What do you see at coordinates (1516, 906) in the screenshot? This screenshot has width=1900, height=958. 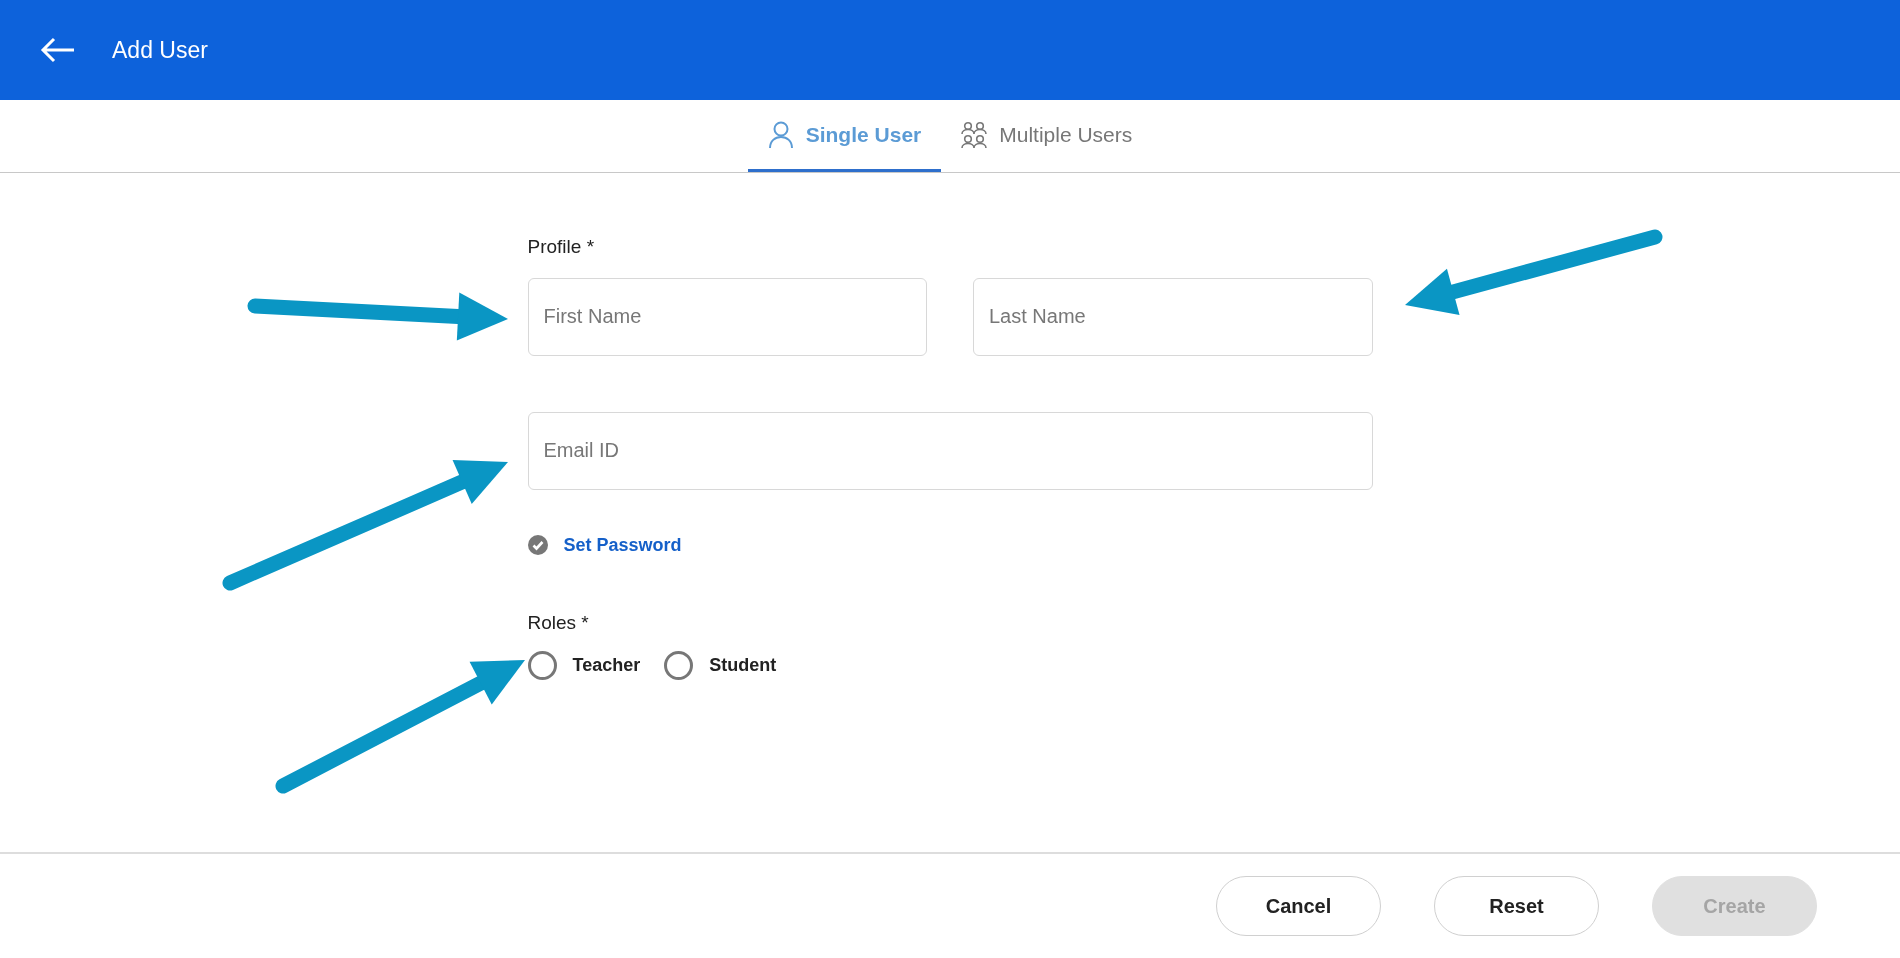 I see `action-button: Reset` at bounding box center [1516, 906].